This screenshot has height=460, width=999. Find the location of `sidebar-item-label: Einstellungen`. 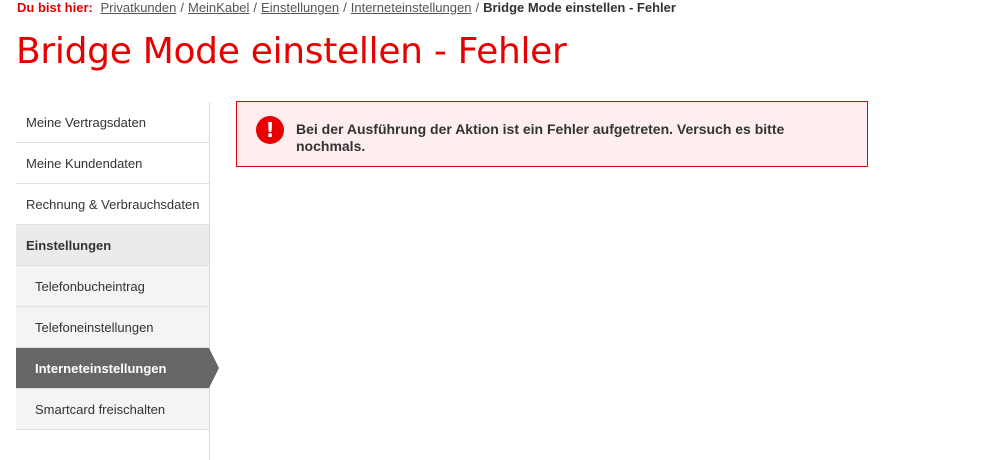

sidebar-item-label: Einstellungen is located at coordinates (69, 245).